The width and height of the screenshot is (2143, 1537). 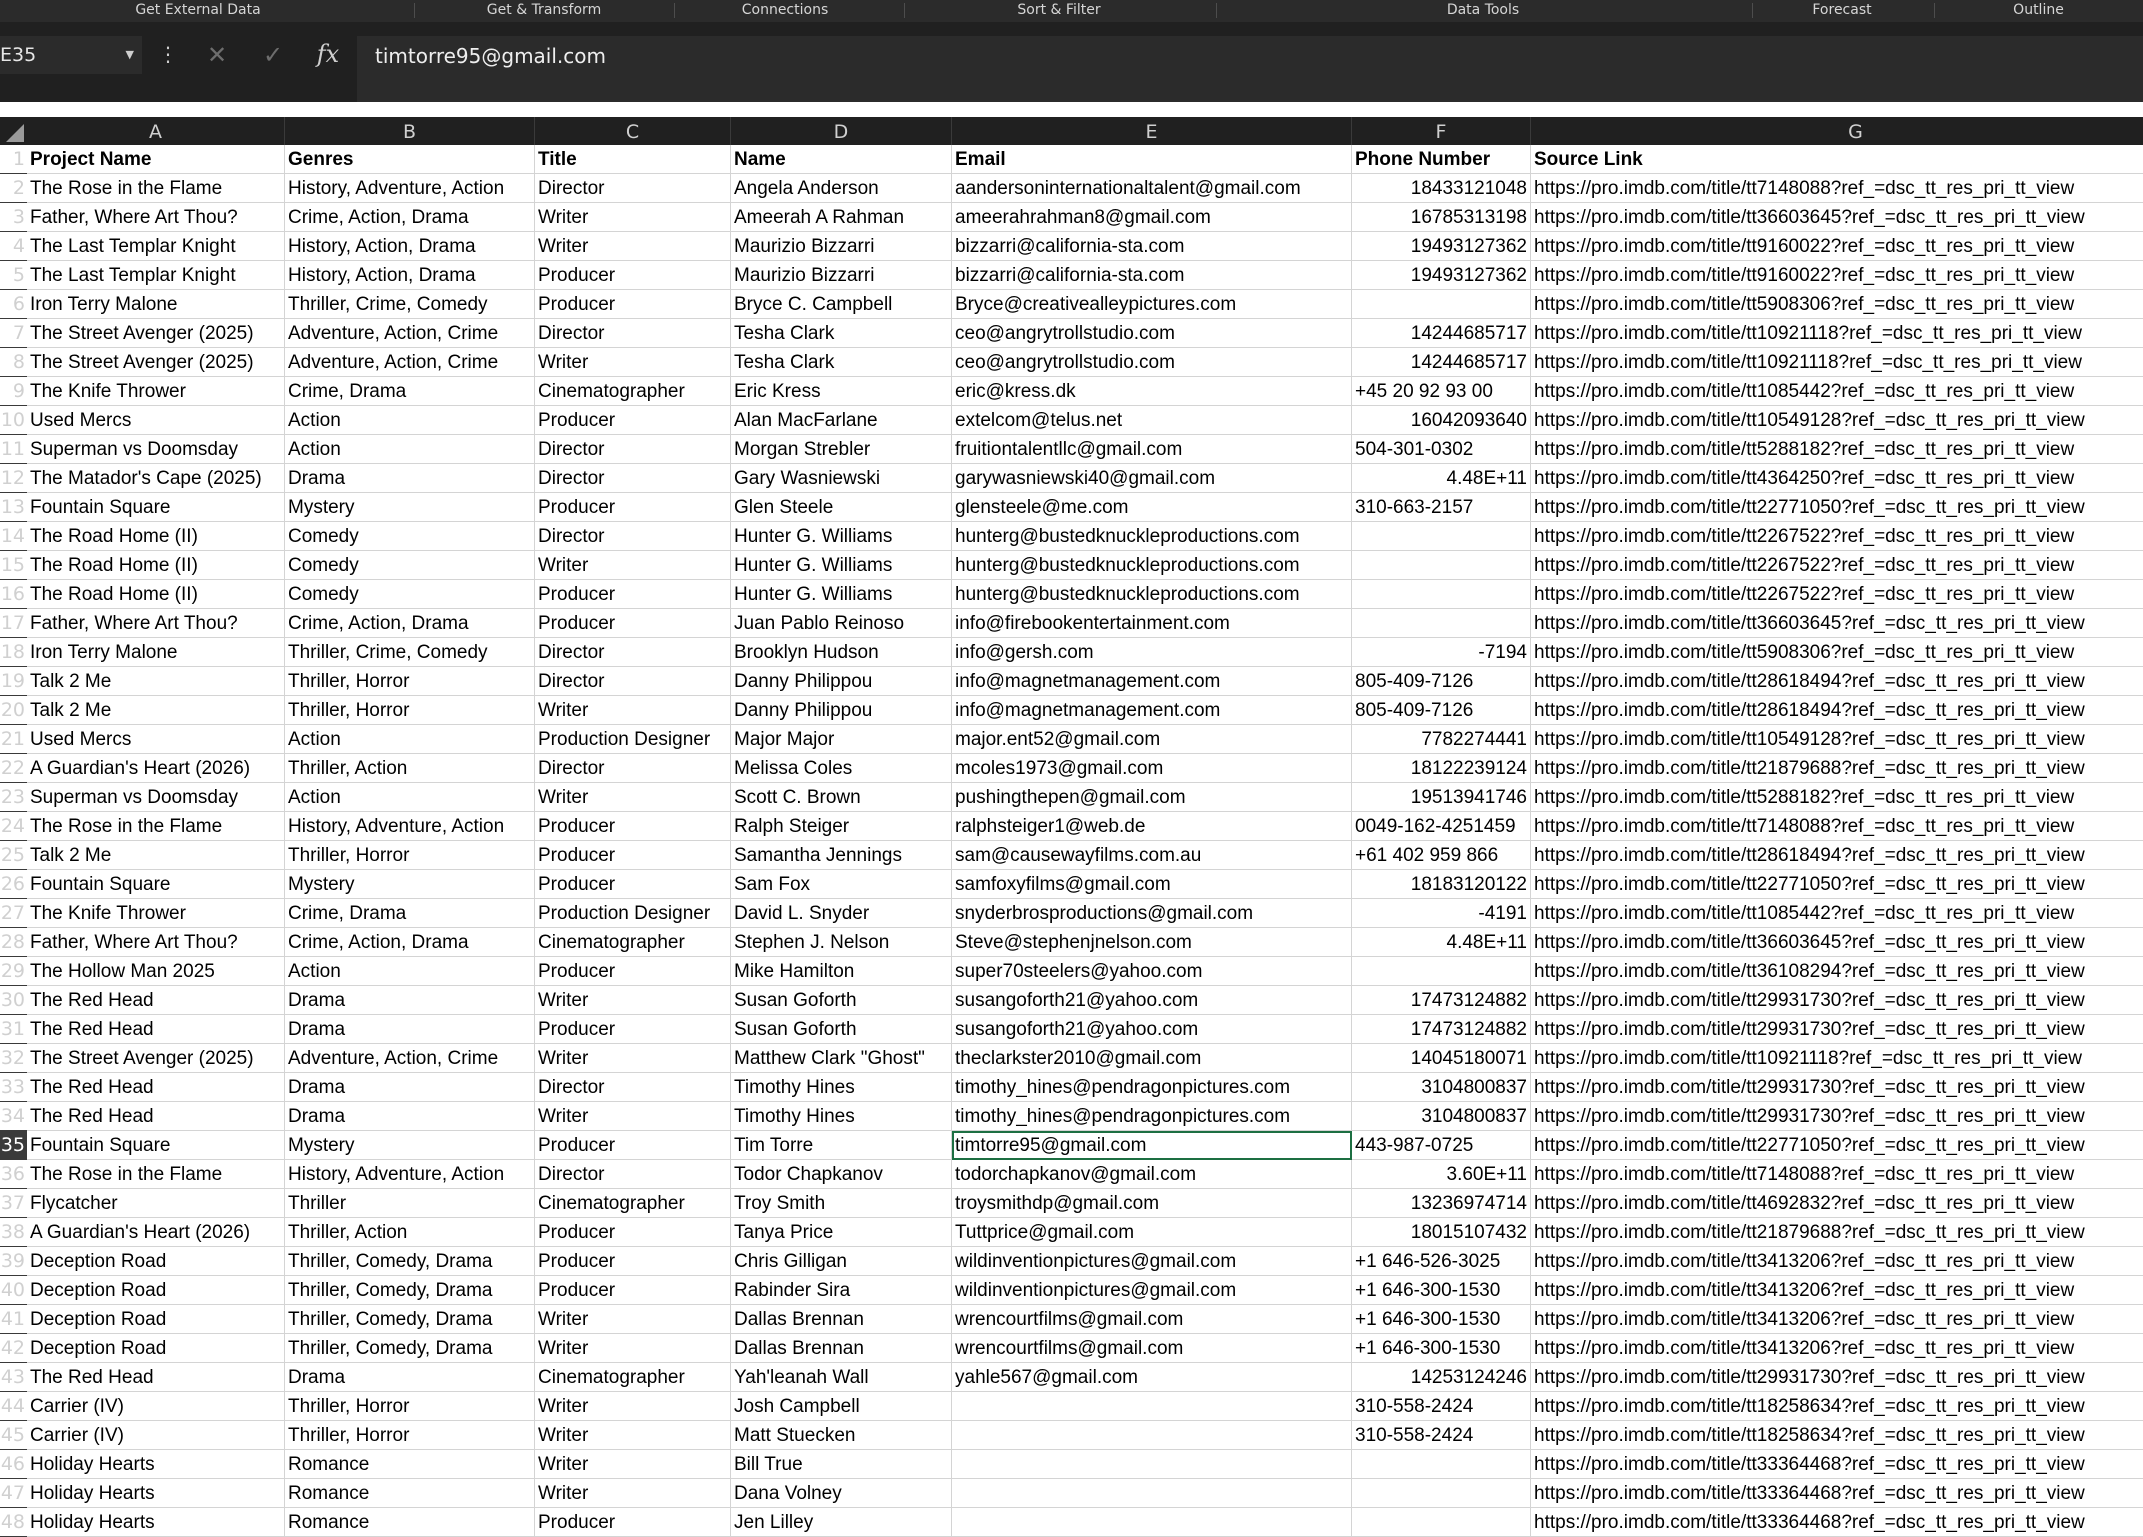 What do you see at coordinates (841, 1116) in the screenshot?
I see `cell-d34: Timothy Hines` at bounding box center [841, 1116].